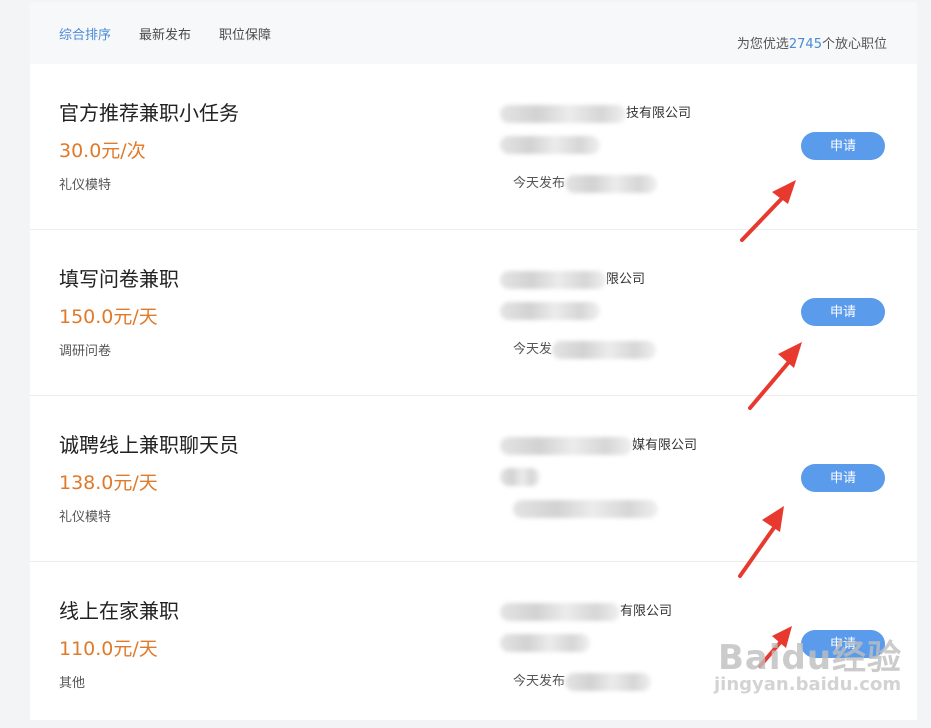 This screenshot has height=728, width=931. I want to click on job-count-summary: 为您优选2745个放心职位, so click(812, 42).